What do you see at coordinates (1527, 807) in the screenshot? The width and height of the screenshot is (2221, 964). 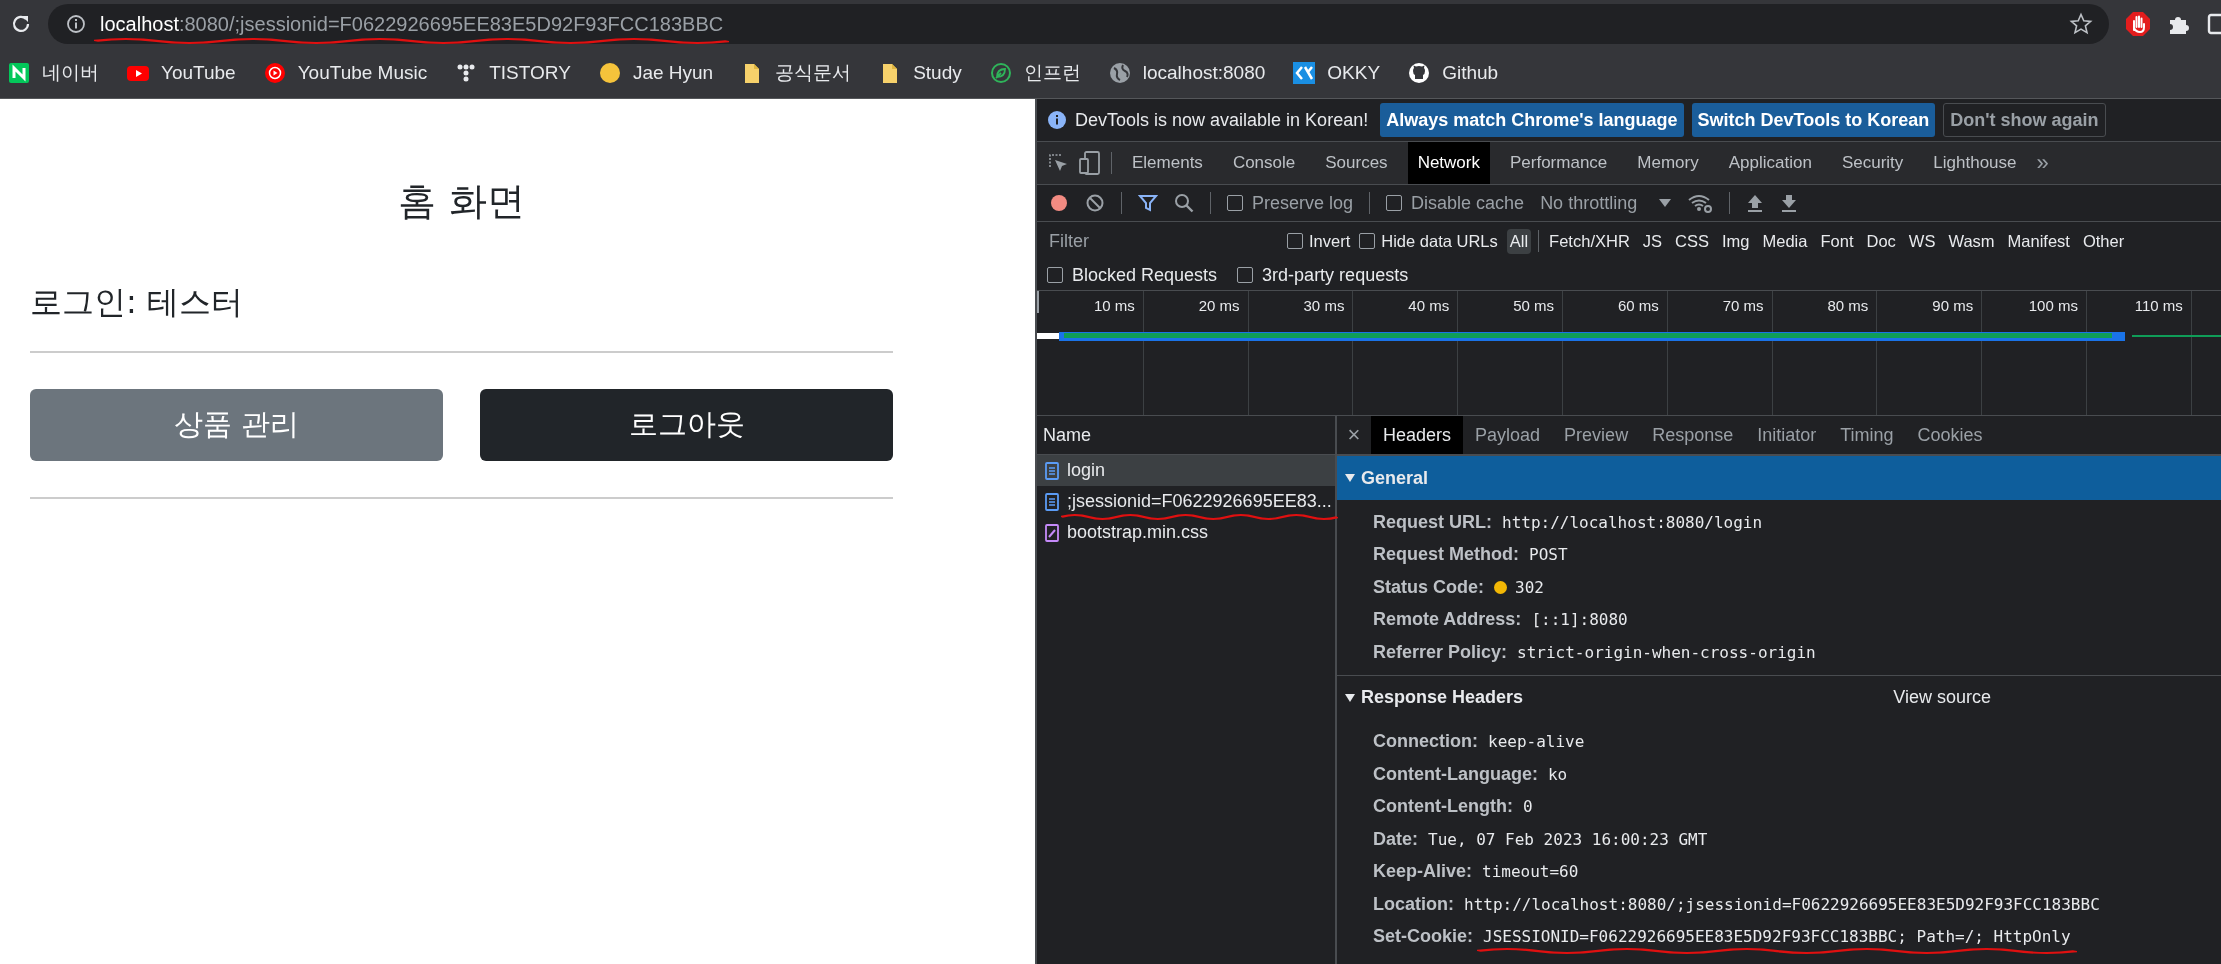 I see `header-value: 0` at bounding box center [1527, 807].